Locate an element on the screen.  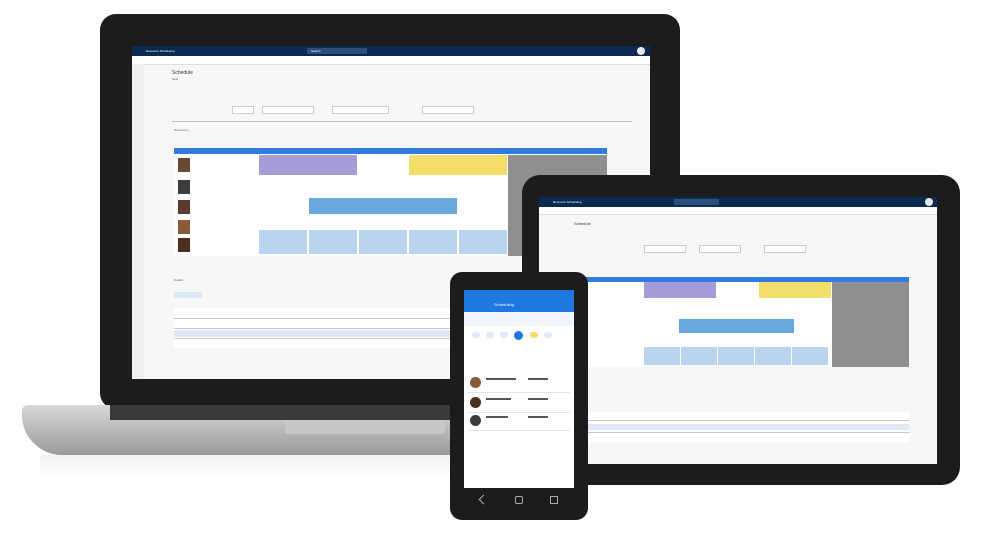
filter-chip-active is located at coordinates (518, 335).